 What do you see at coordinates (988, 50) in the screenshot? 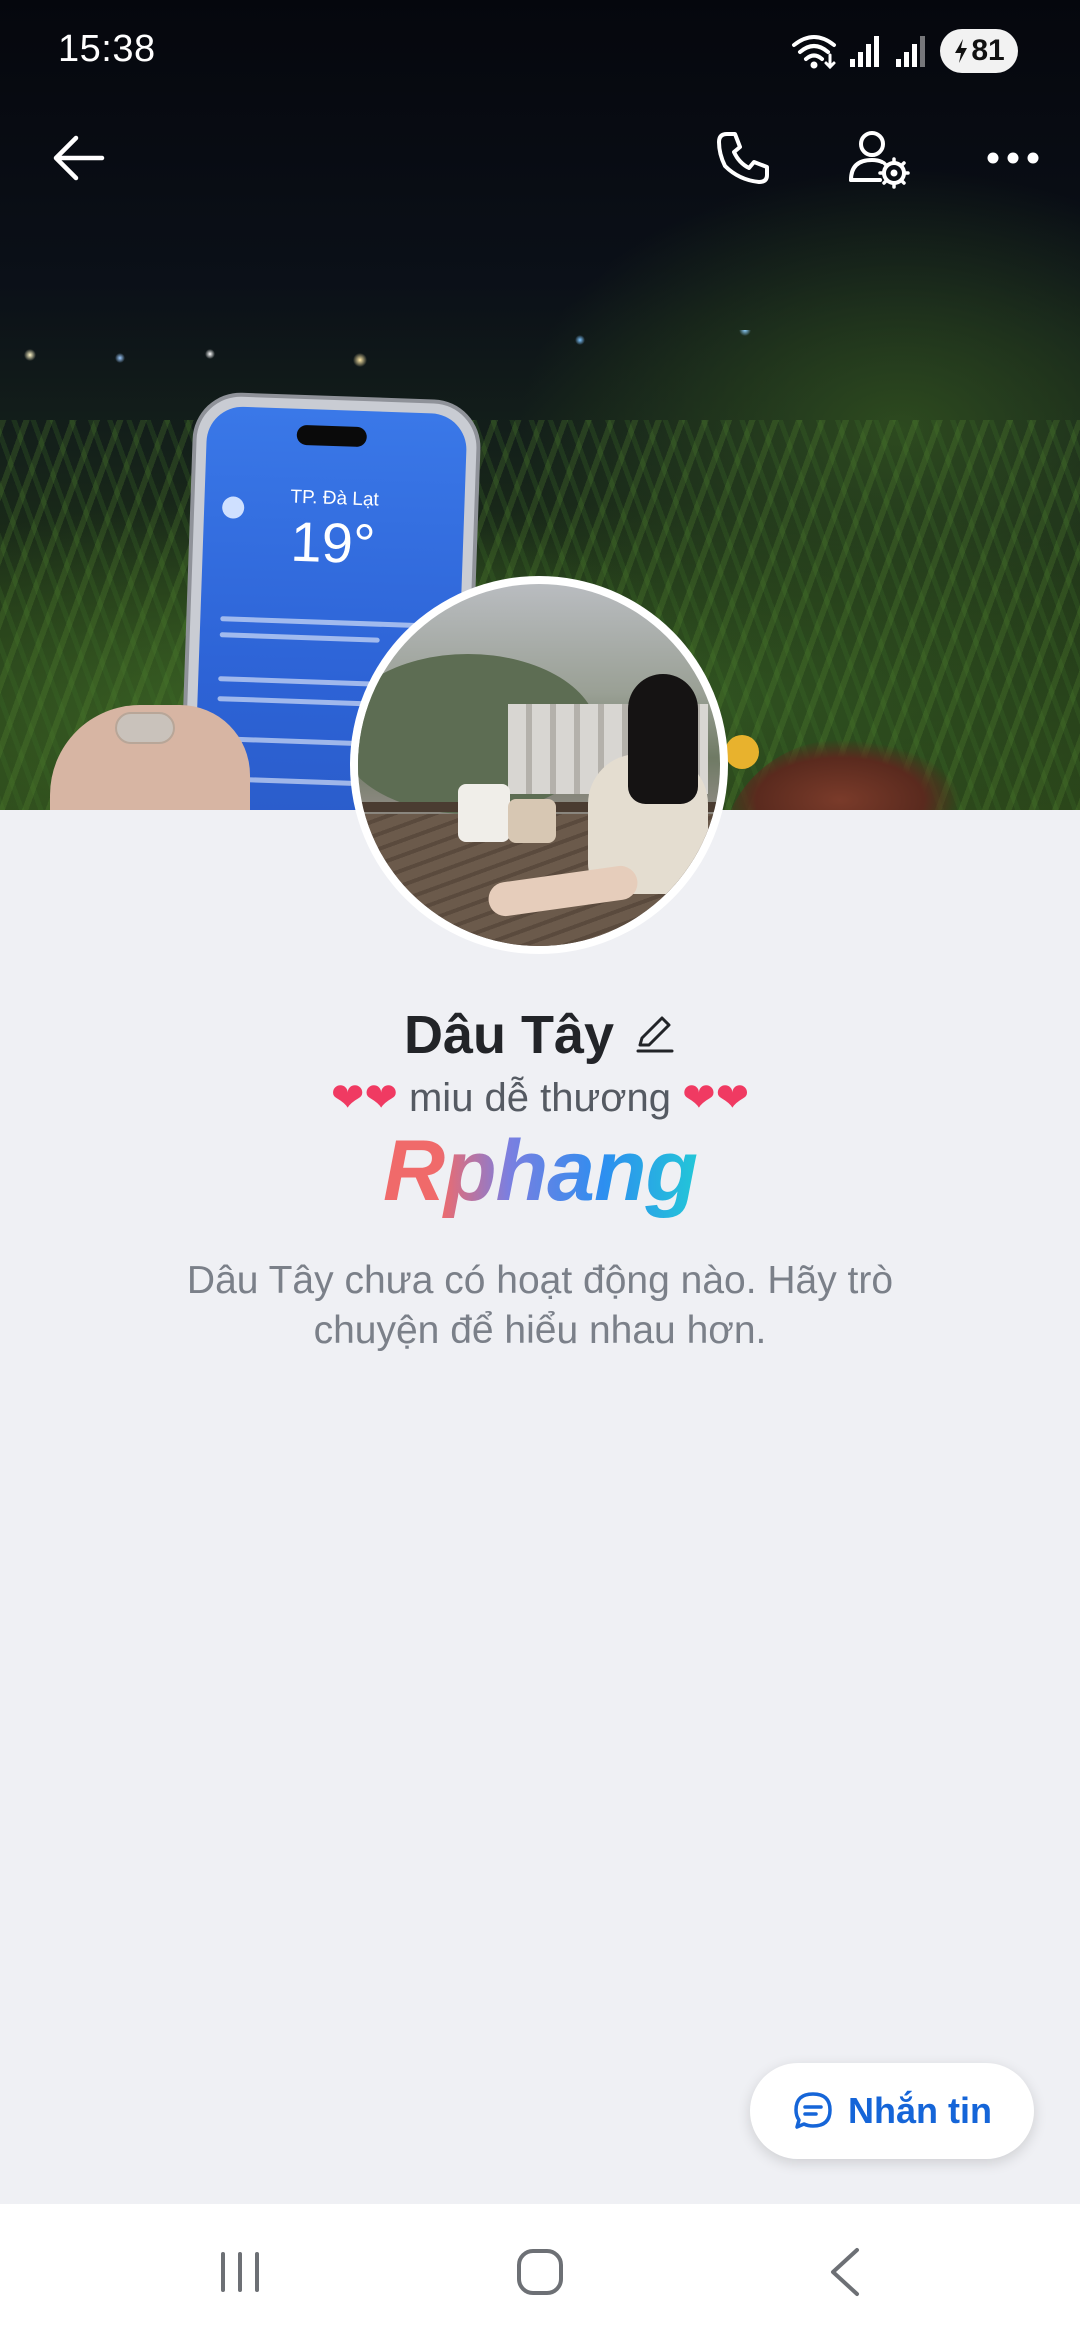
I see `battery-level: 81` at bounding box center [988, 50].